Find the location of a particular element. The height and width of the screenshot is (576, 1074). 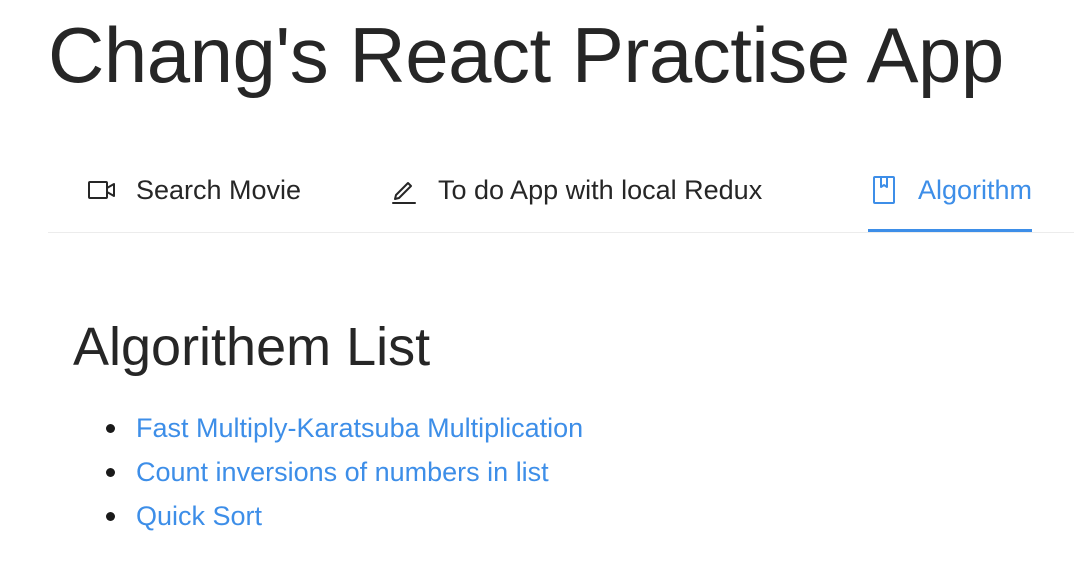

list-item: Fast Multiply-Karatsuba Multiplication is located at coordinates (344, 428).